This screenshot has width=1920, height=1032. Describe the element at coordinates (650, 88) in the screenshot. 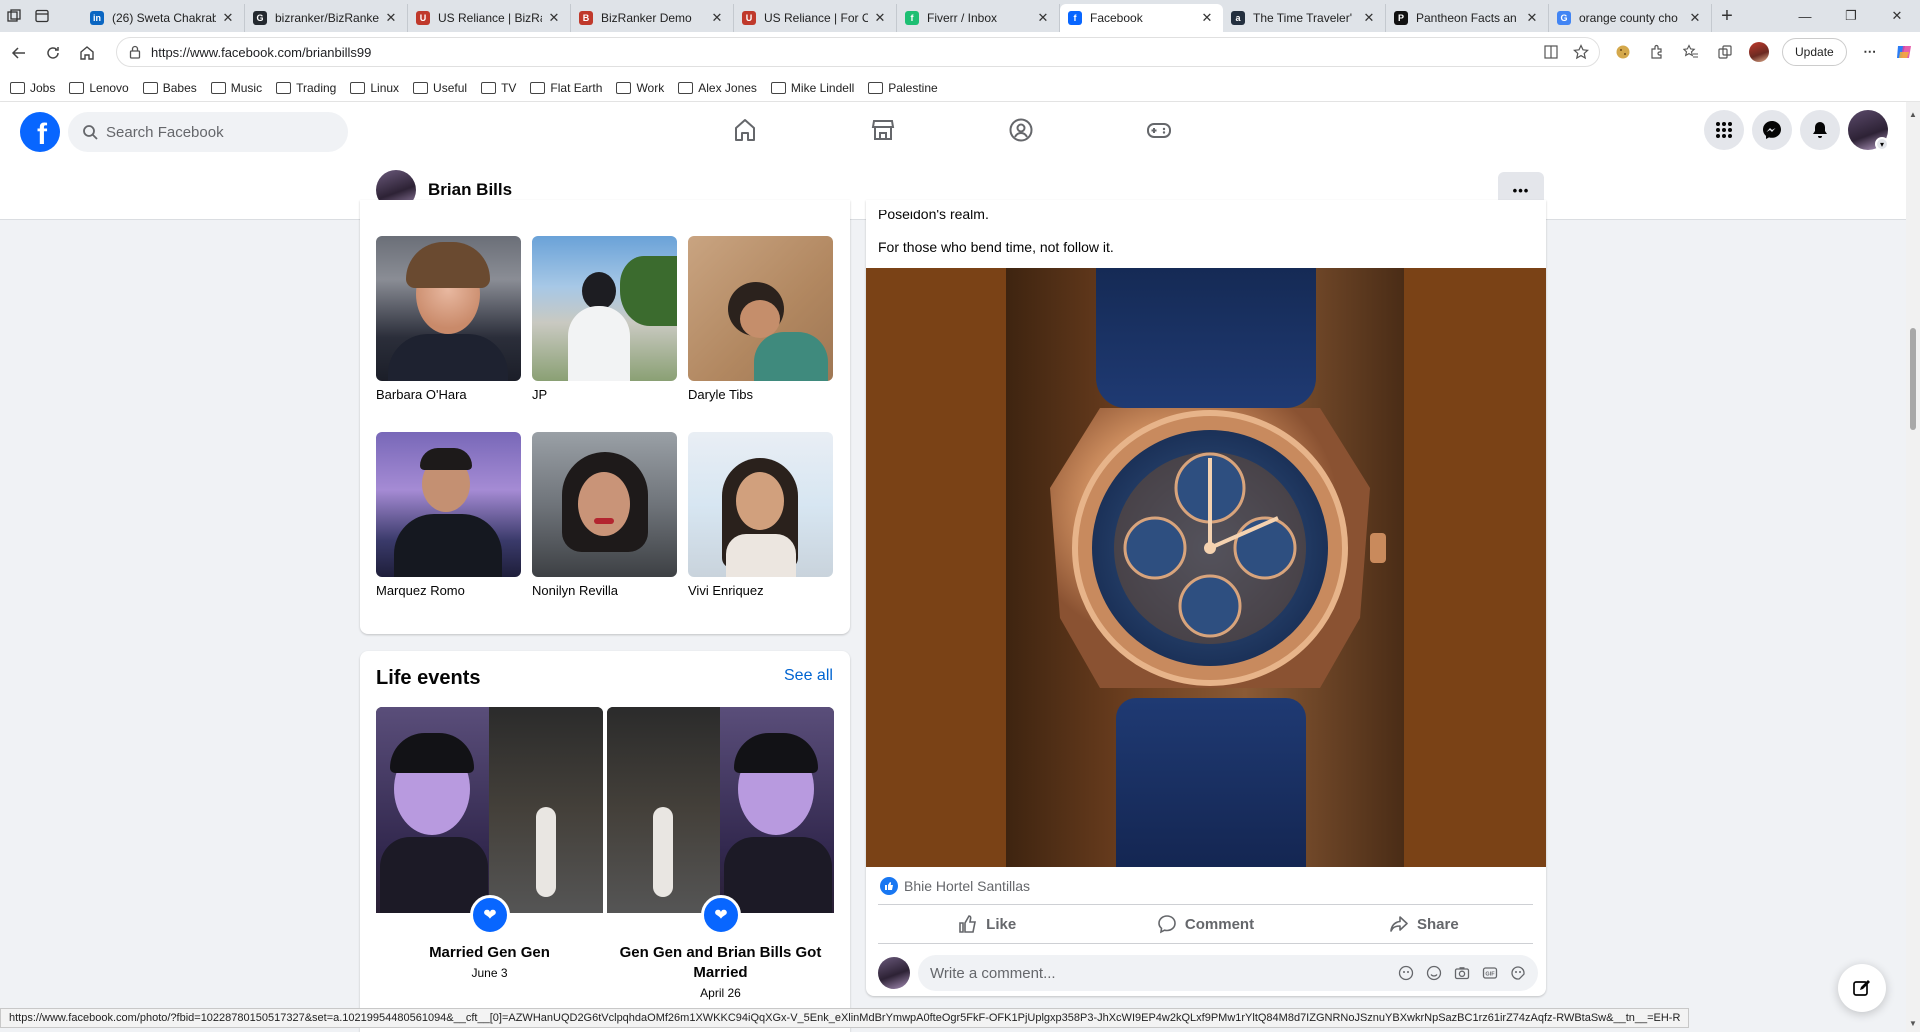

I see `bookmark-label: Work` at that location.